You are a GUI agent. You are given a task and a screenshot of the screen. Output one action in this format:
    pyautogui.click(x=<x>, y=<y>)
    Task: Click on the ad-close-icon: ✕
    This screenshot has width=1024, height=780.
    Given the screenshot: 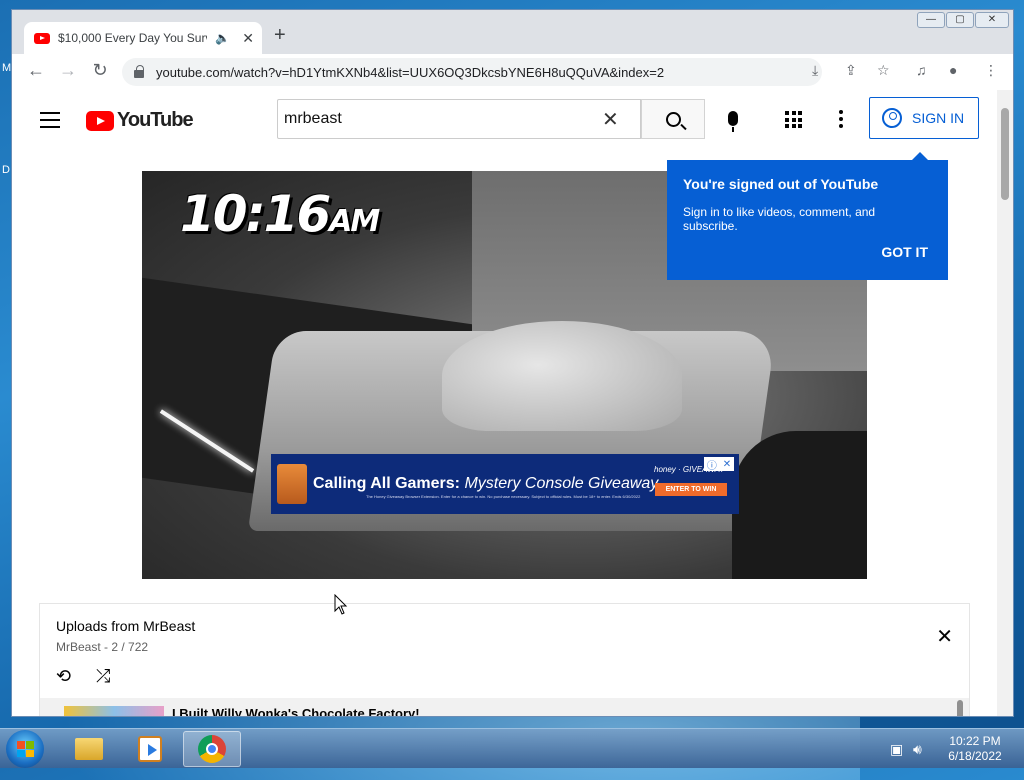 What is the action you would take?
    pyautogui.click(x=727, y=464)
    